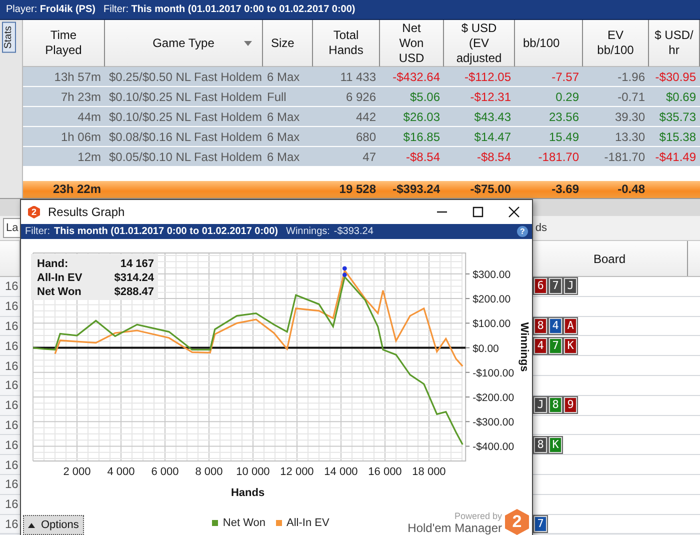  I want to click on player-name: Frol4ik (PS), so click(68, 9).